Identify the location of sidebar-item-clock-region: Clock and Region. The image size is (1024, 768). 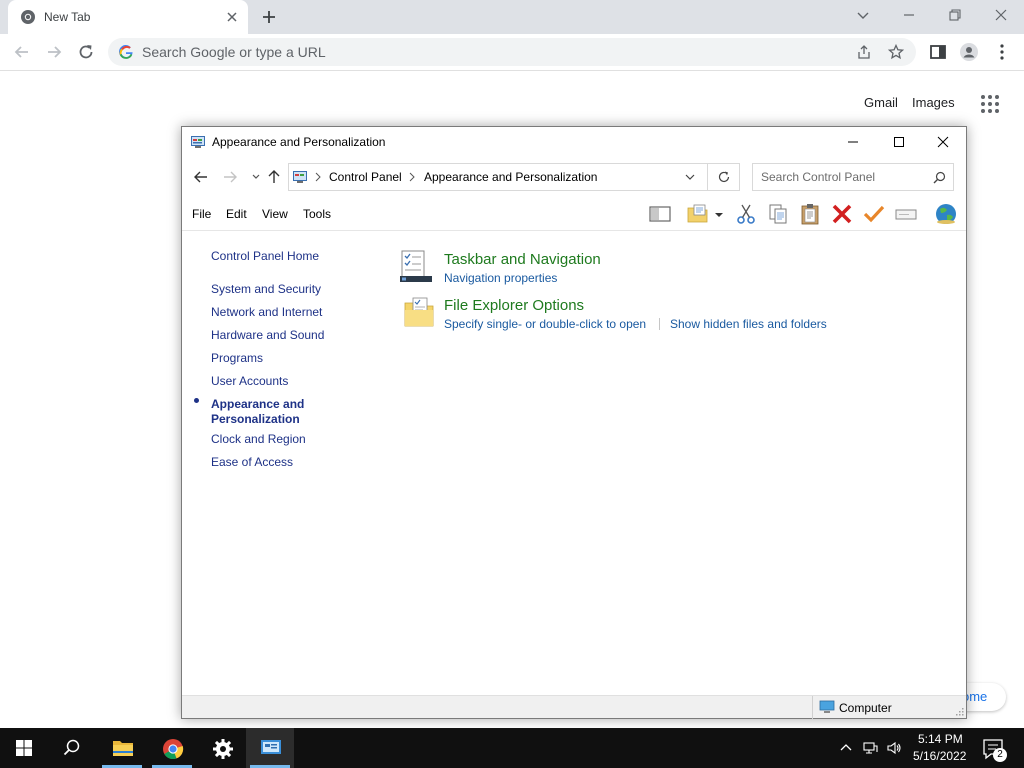
(258, 439).